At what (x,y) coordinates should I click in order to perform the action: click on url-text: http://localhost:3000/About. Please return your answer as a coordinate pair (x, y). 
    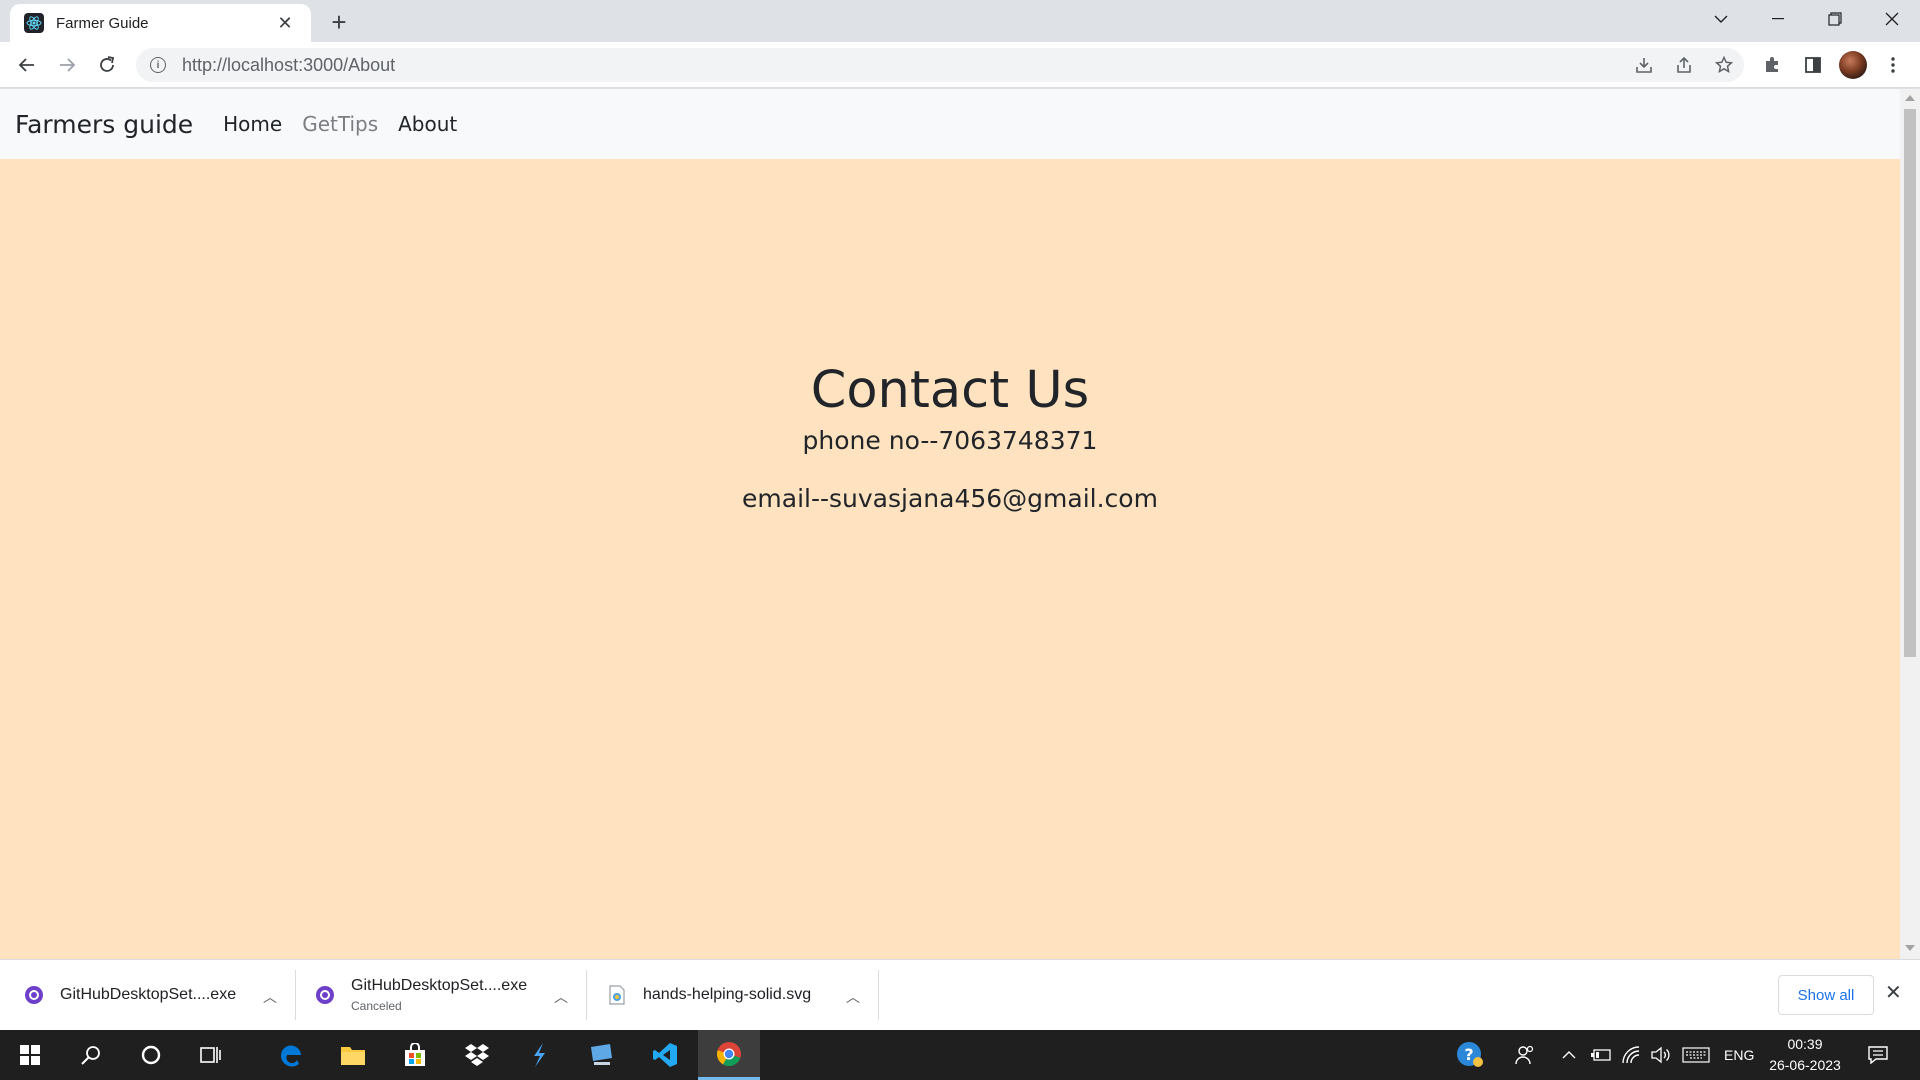
    Looking at the image, I should click on (288, 65).